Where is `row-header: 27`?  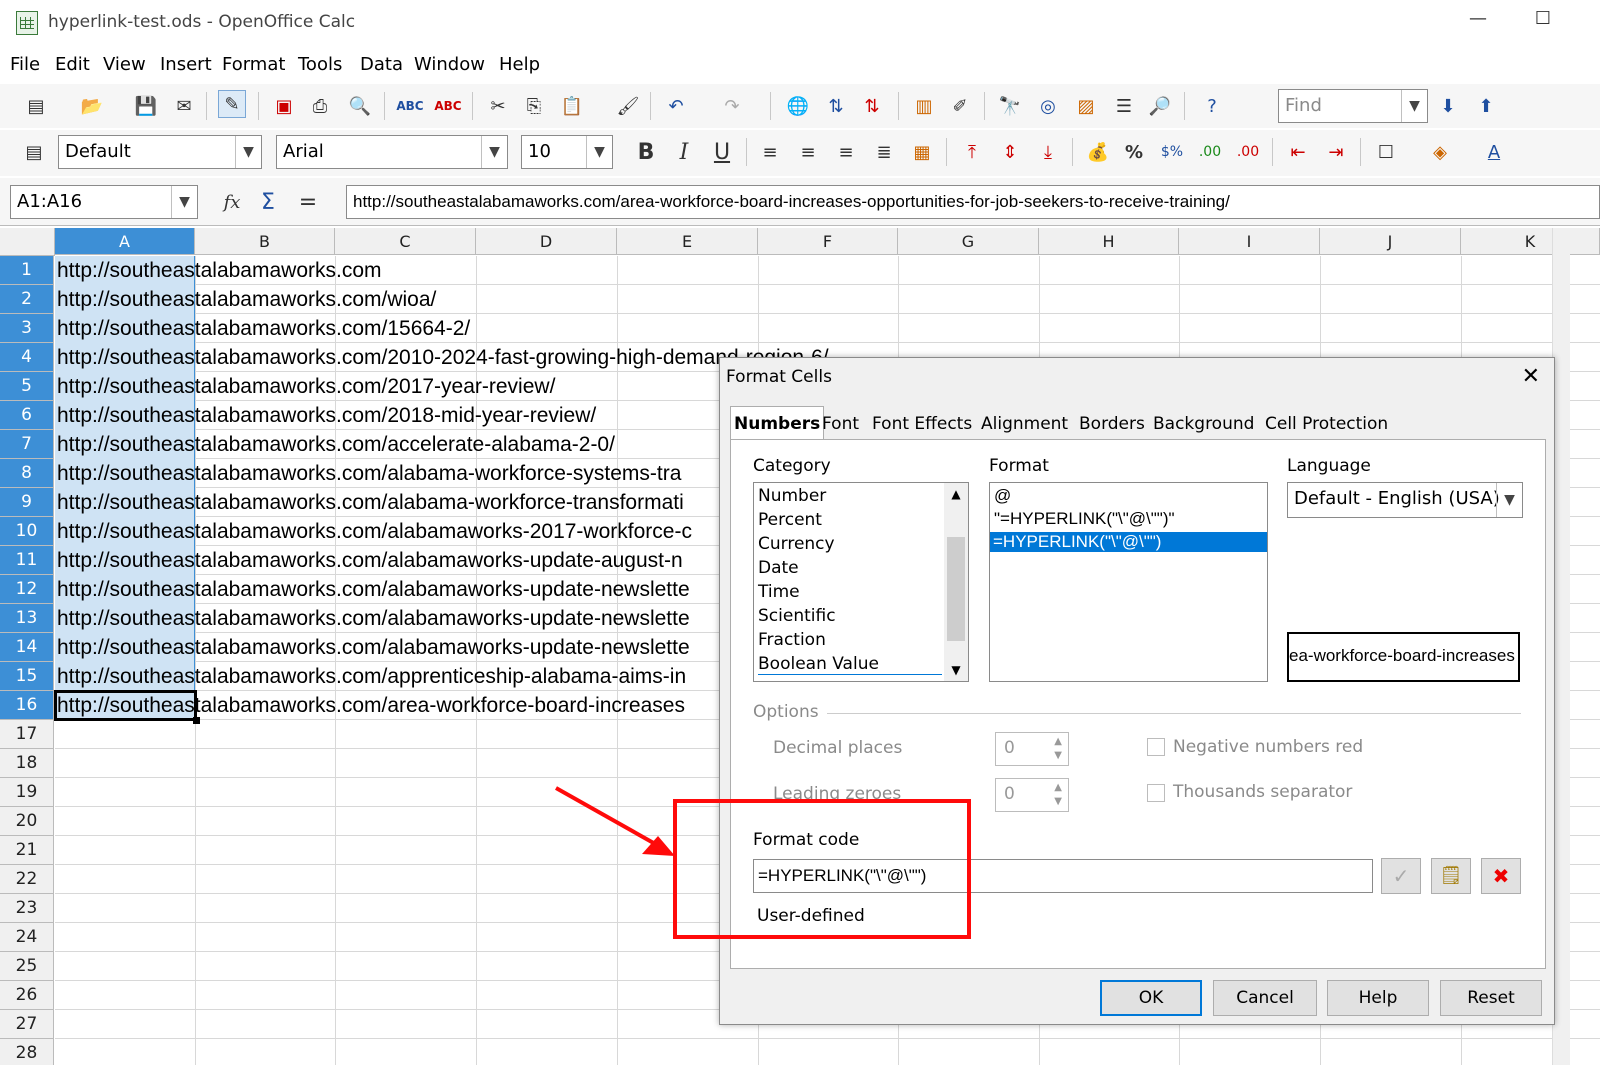
row-header: 27 is located at coordinates (27, 1024).